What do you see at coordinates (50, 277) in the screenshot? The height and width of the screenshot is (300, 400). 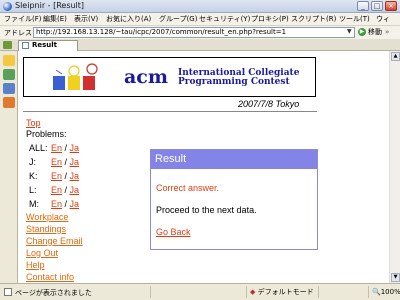 I see `nav-contact-link: Contact info` at bounding box center [50, 277].